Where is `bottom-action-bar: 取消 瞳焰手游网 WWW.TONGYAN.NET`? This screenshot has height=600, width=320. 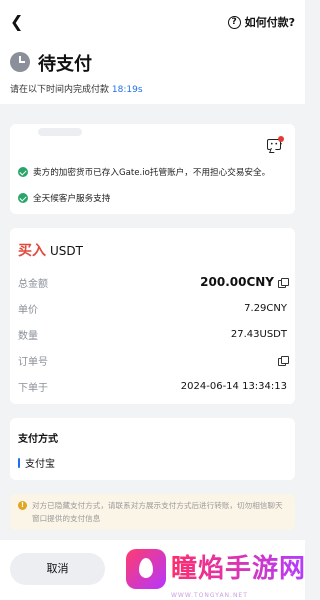
bottom-action-bar: 取消 瞳焰手游网 WWW.TONGYAN.NET is located at coordinates (152, 570).